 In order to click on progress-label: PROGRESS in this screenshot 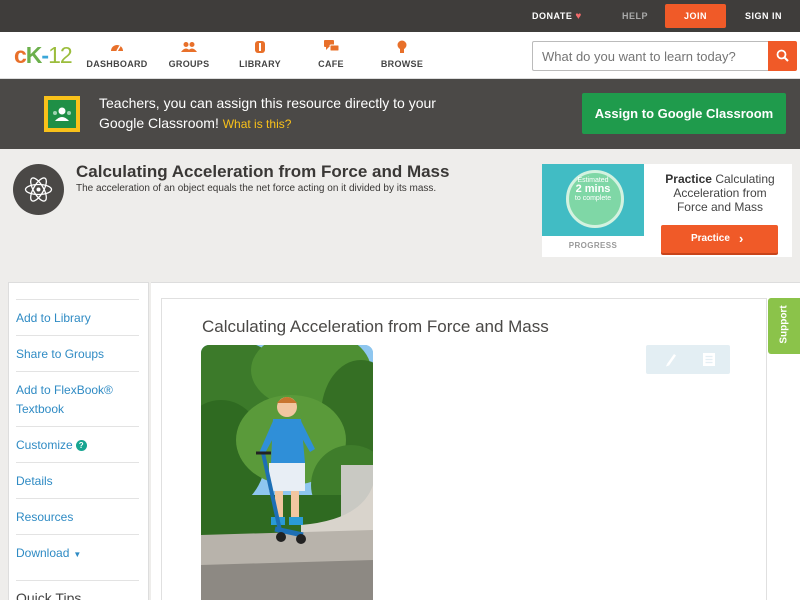, I will do `click(593, 245)`.